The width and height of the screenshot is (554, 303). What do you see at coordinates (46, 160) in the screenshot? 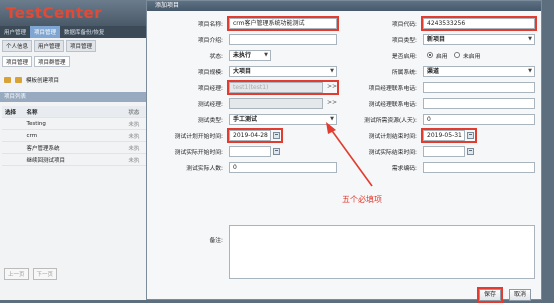
I see `row-name: 继续回测试项目` at bounding box center [46, 160].